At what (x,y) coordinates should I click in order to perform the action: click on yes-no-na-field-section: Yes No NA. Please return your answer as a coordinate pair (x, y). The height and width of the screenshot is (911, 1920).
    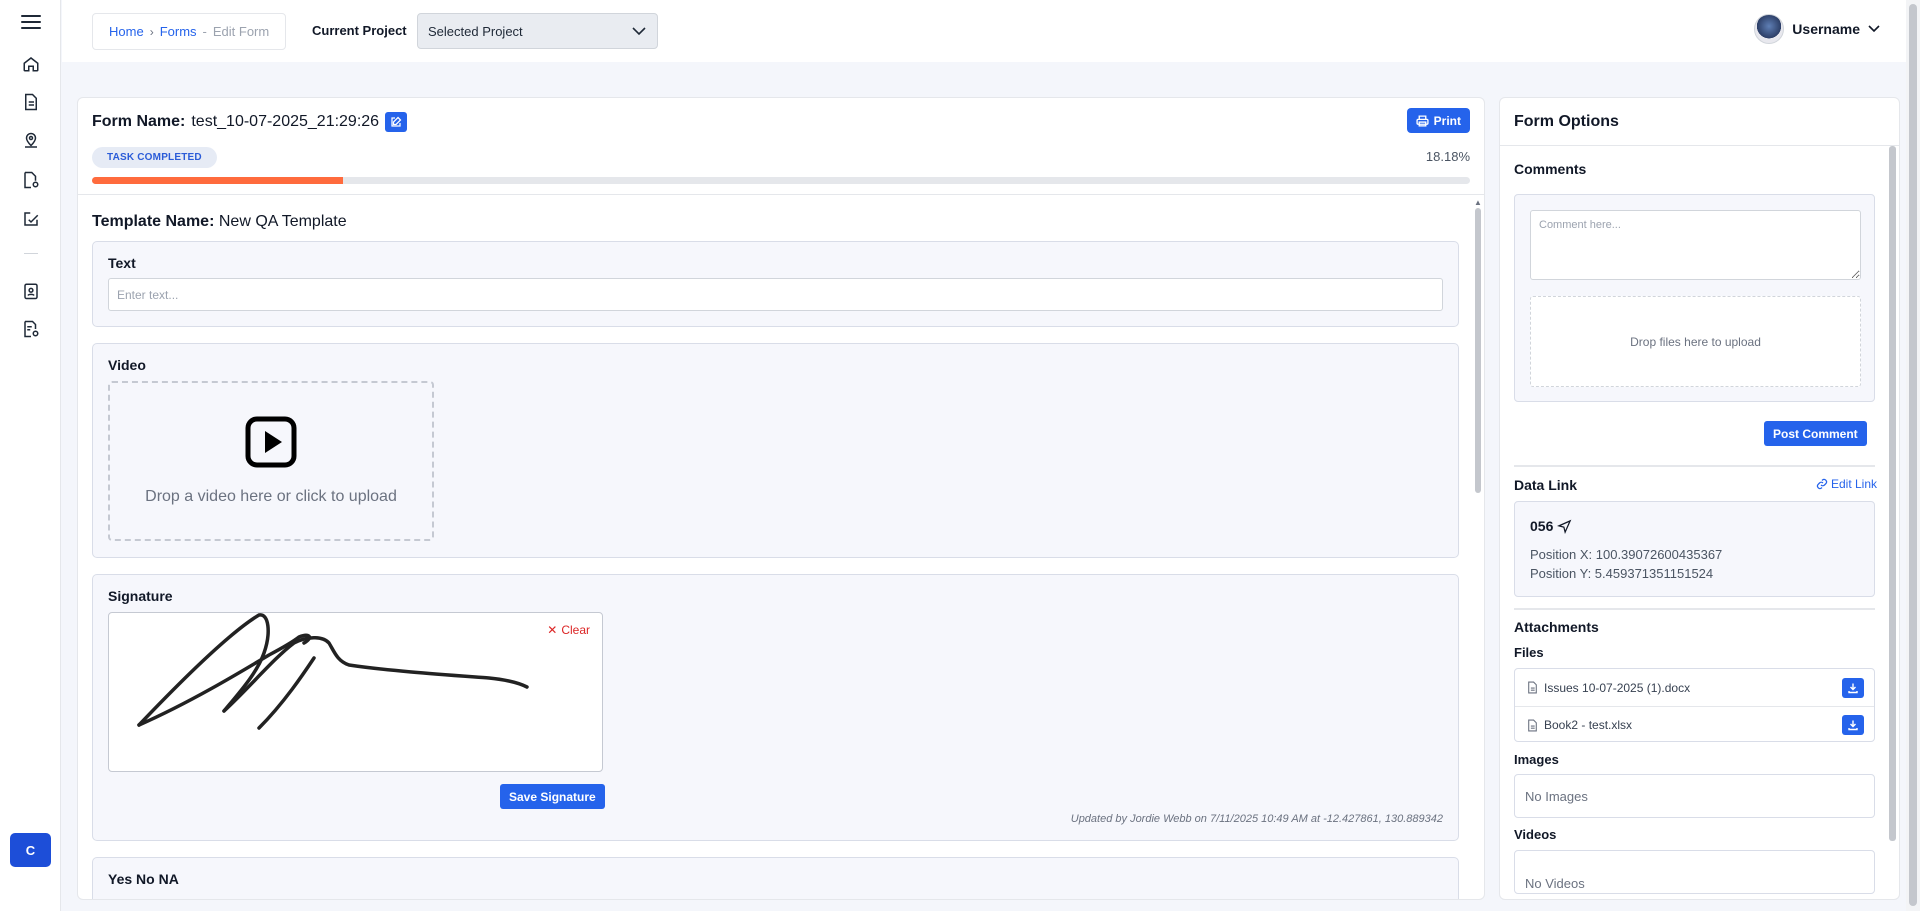
    Looking at the image, I should click on (775, 878).